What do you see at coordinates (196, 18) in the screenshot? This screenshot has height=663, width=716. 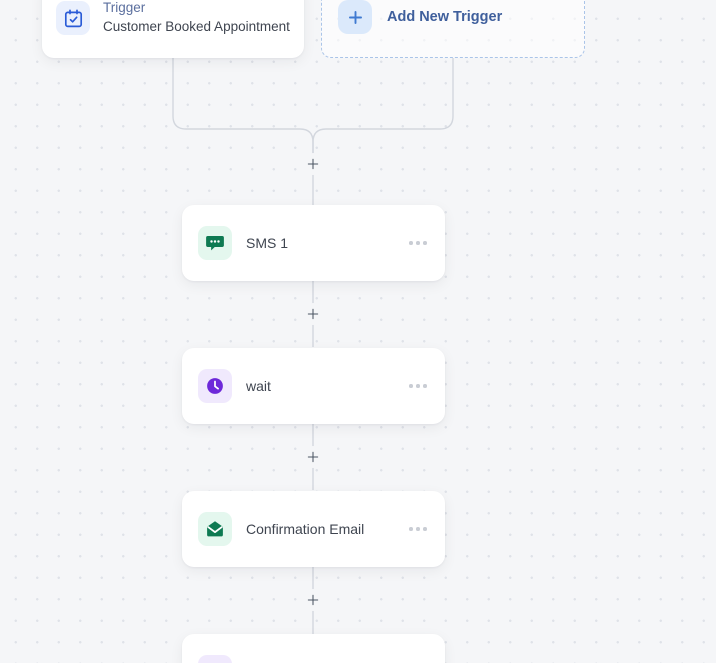 I see `trigger-card-text: Trigger Customer Booked Appointment` at bounding box center [196, 18].